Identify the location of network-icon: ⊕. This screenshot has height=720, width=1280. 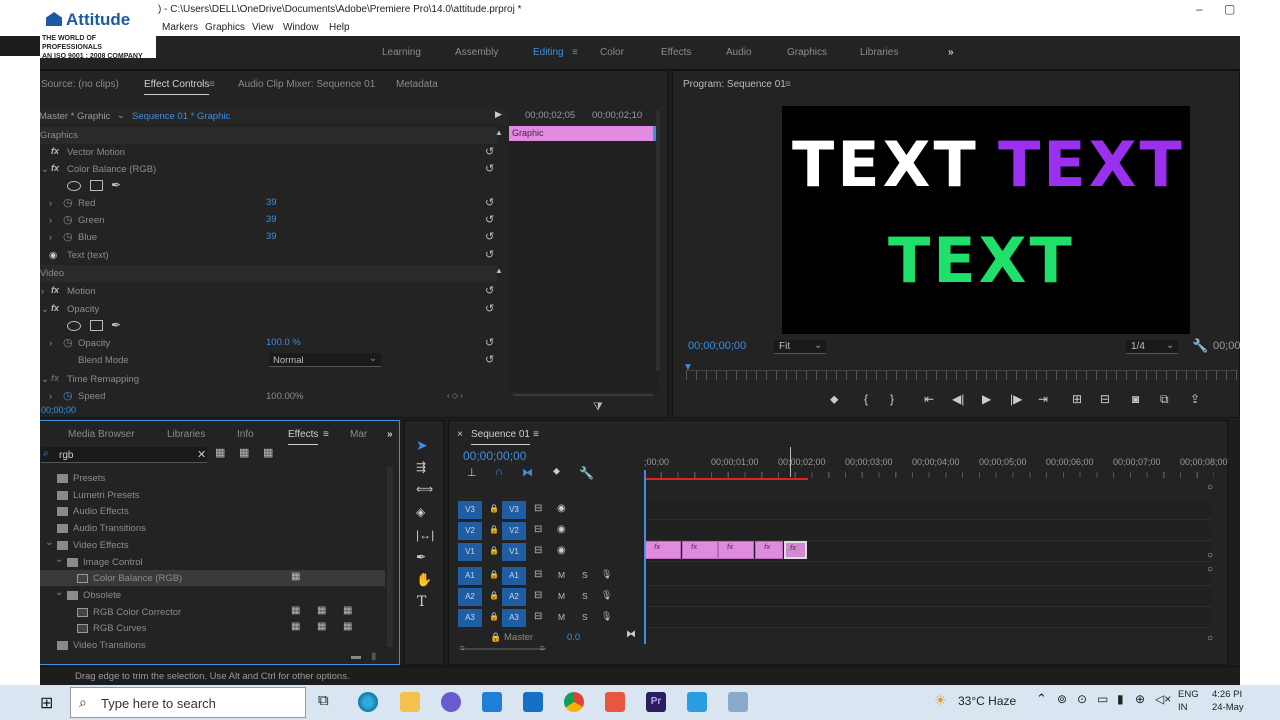
(1140, 699).